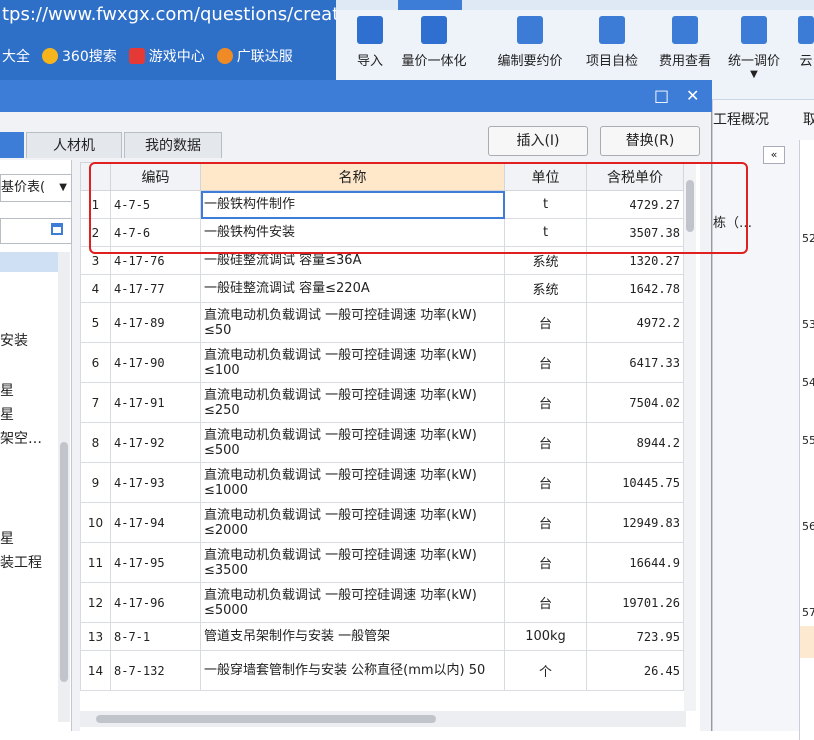 The width and height of the screenshot is (814, 740). I want to click on cell-code: 8-7-132, so click(155, 670).